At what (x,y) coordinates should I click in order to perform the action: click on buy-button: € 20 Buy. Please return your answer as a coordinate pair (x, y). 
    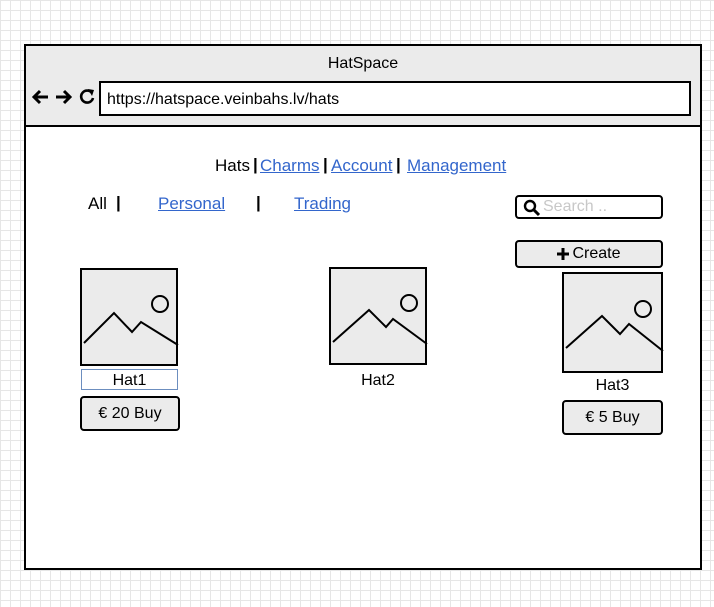
    Looking at the image, I should click on (130, 413).